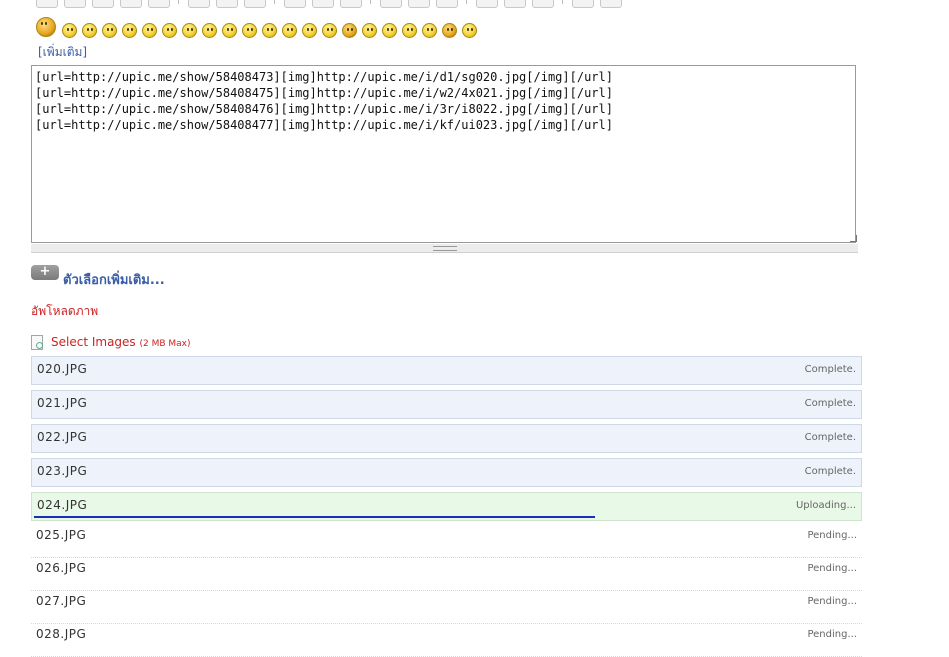 The image size is (949, 657). I want to click on more-smilies-link: [เพิ่มเติม], so click(62, 52).